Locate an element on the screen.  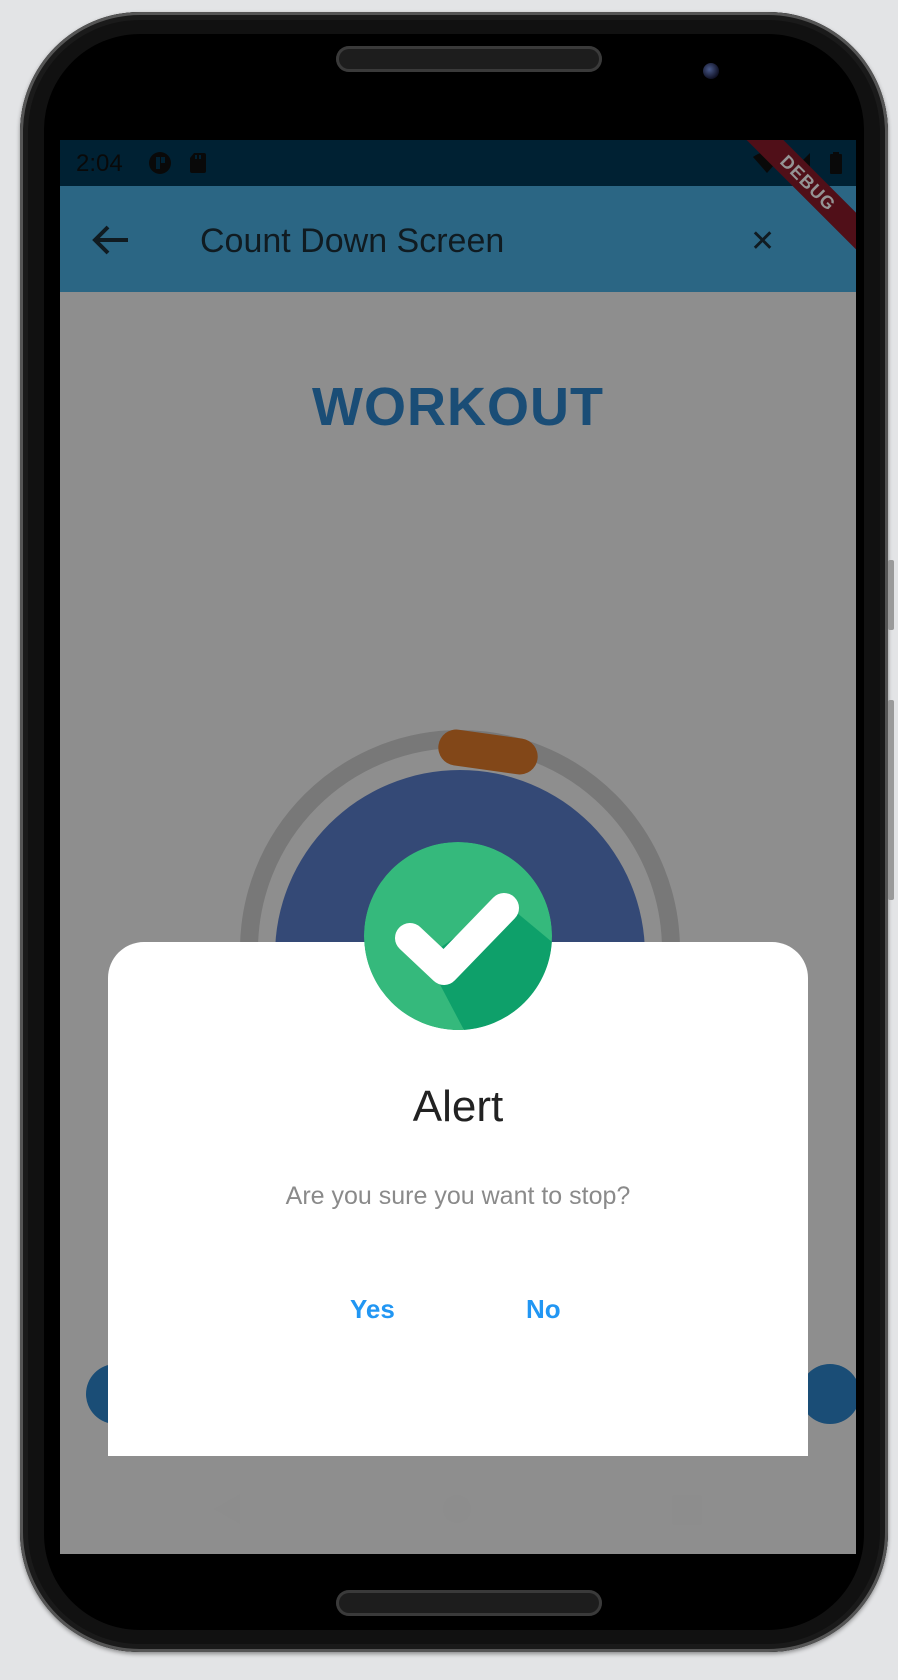
front-camera is located at coordinates (711, 71).